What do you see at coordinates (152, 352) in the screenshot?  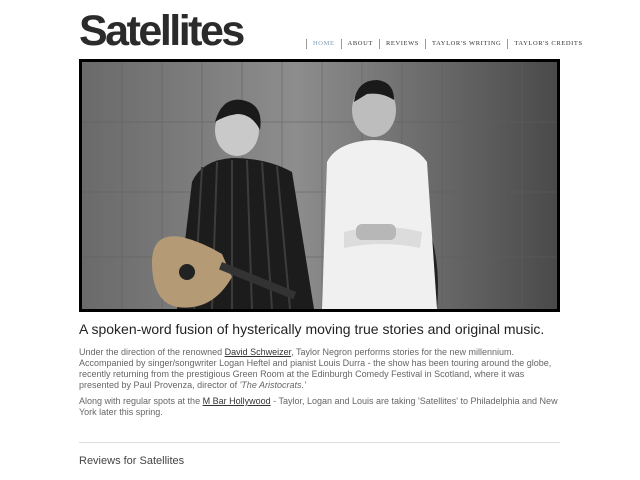 I see `intro-text-a: Under the direction of the renowned` at bounding box center [152, 352].